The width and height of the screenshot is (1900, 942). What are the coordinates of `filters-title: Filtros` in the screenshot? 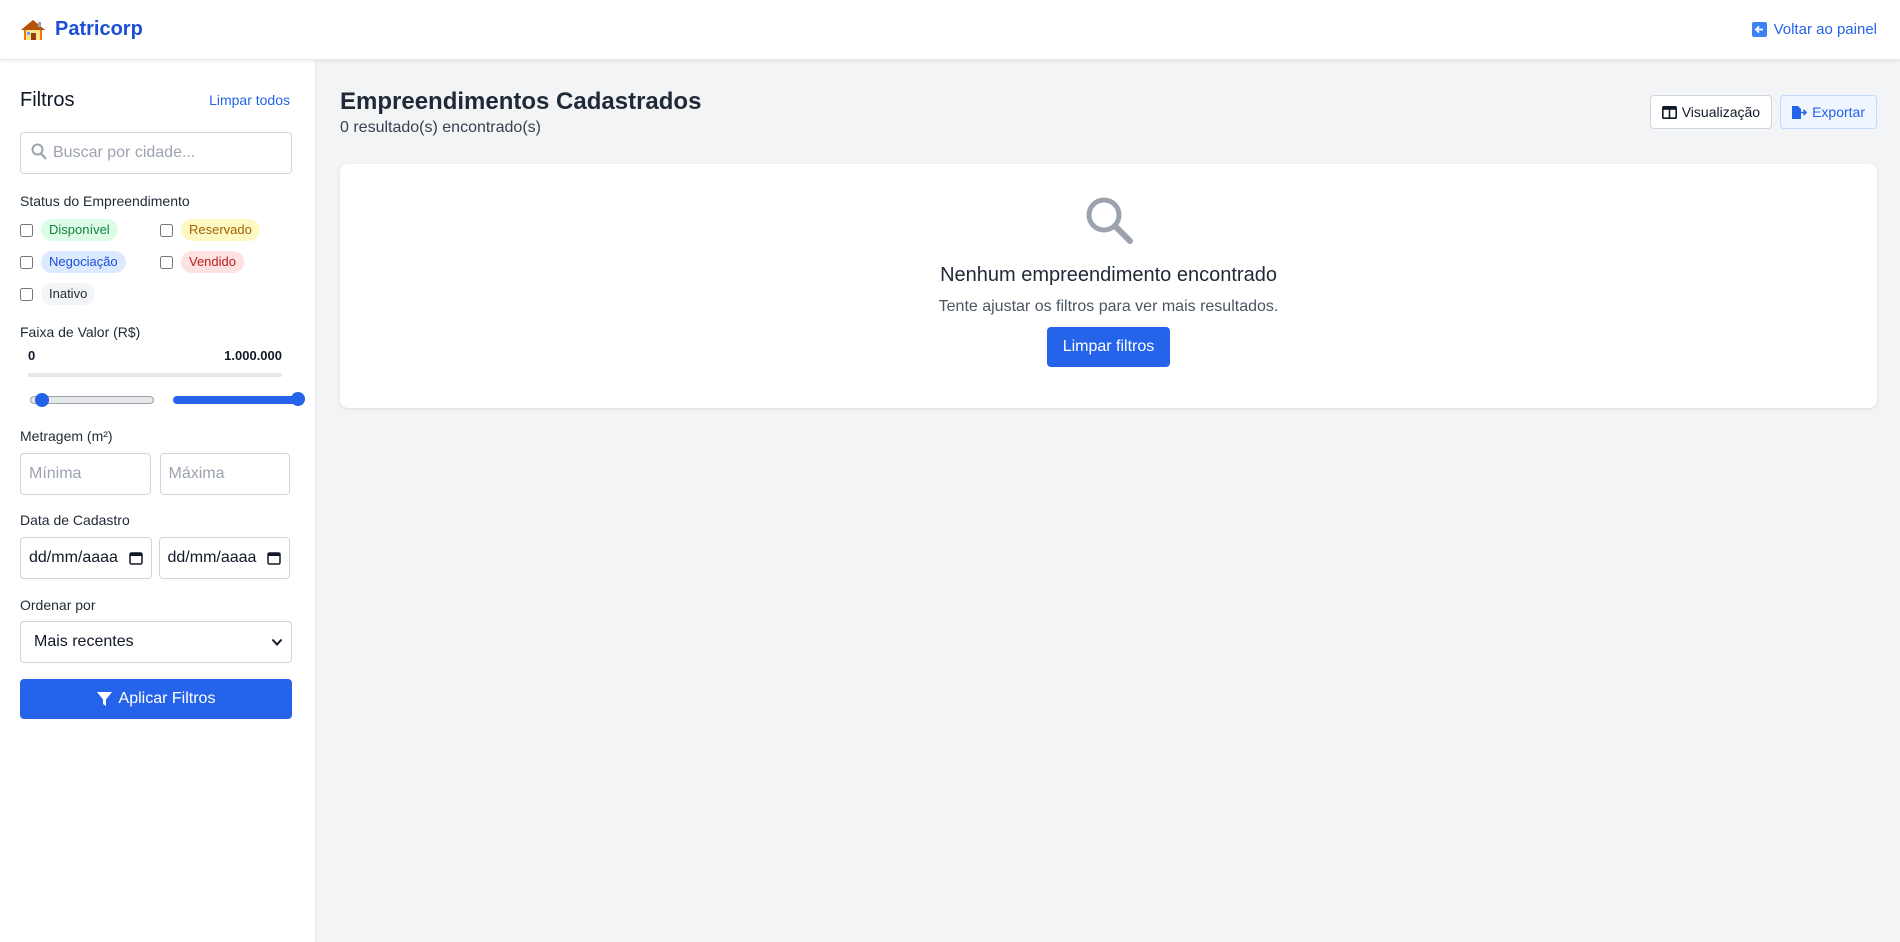 It's located at (47, 99).